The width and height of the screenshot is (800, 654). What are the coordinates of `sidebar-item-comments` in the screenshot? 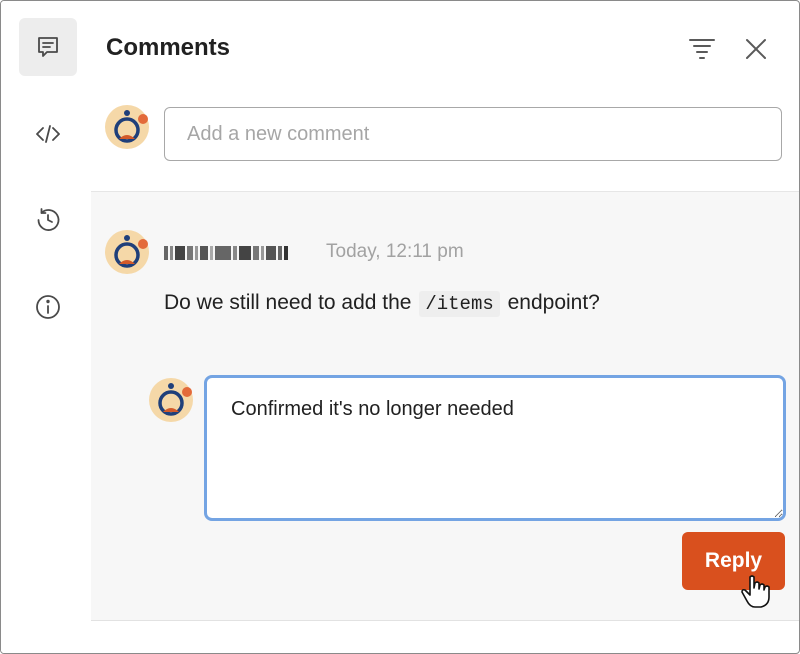 It's located at (48, 47).